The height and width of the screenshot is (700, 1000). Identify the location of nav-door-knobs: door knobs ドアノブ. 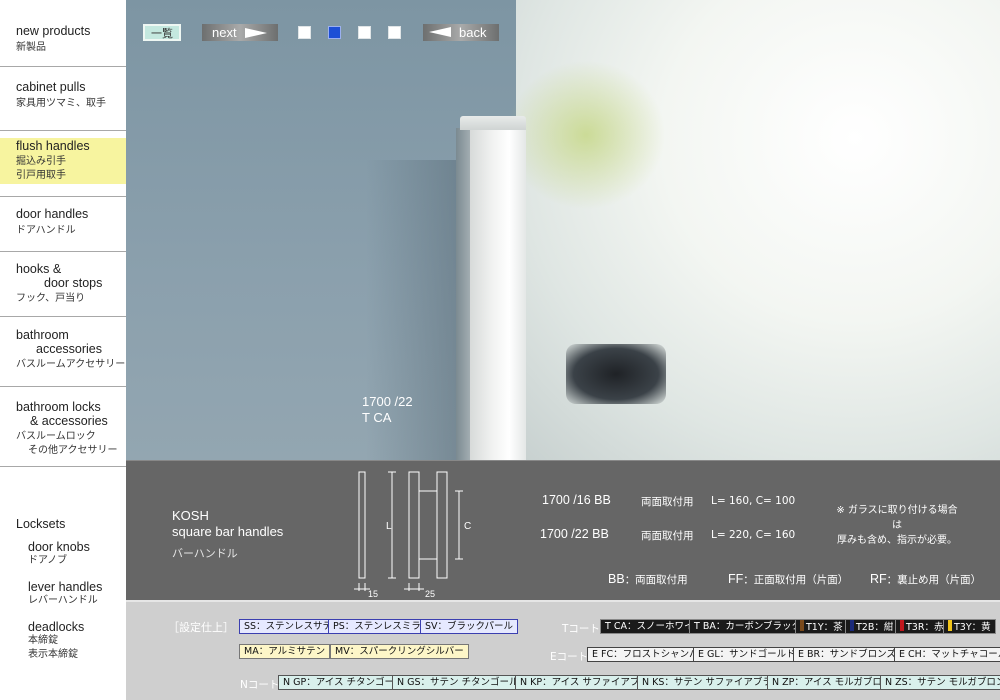
(63, 554).